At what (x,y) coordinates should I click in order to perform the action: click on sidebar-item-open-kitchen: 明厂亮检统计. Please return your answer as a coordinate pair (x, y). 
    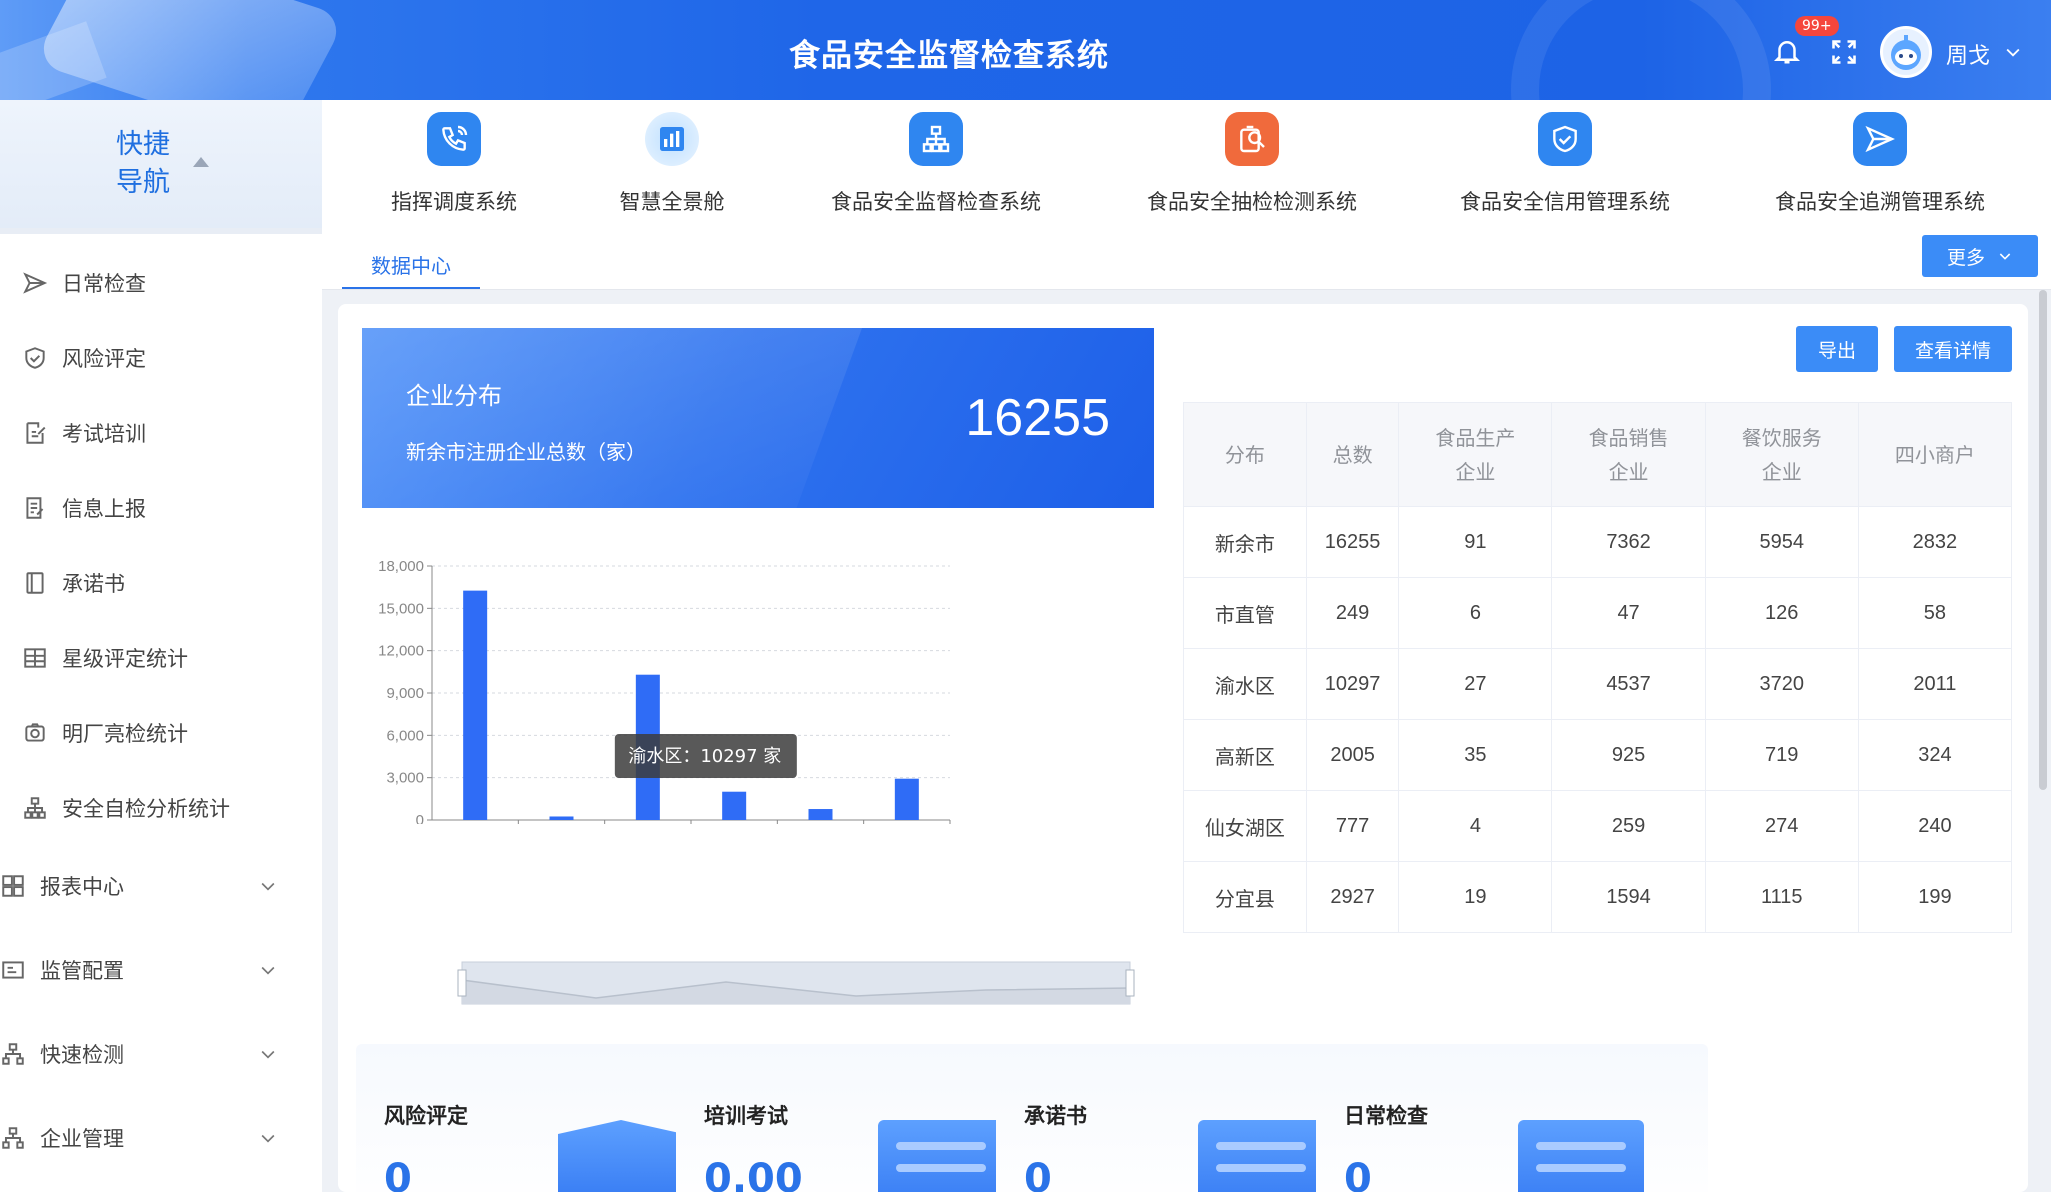
    Looking at the image, I should click on (161, 733).